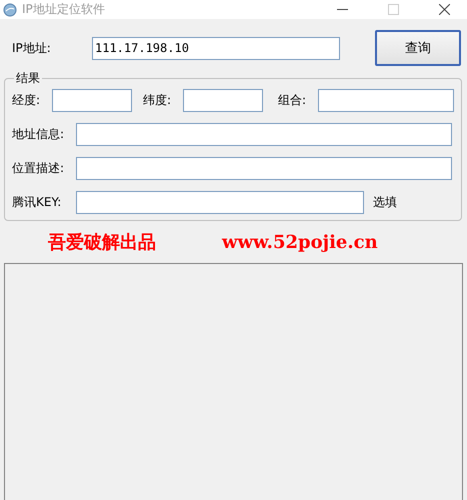  I want to click on maximize-icon, so click(393, 9).